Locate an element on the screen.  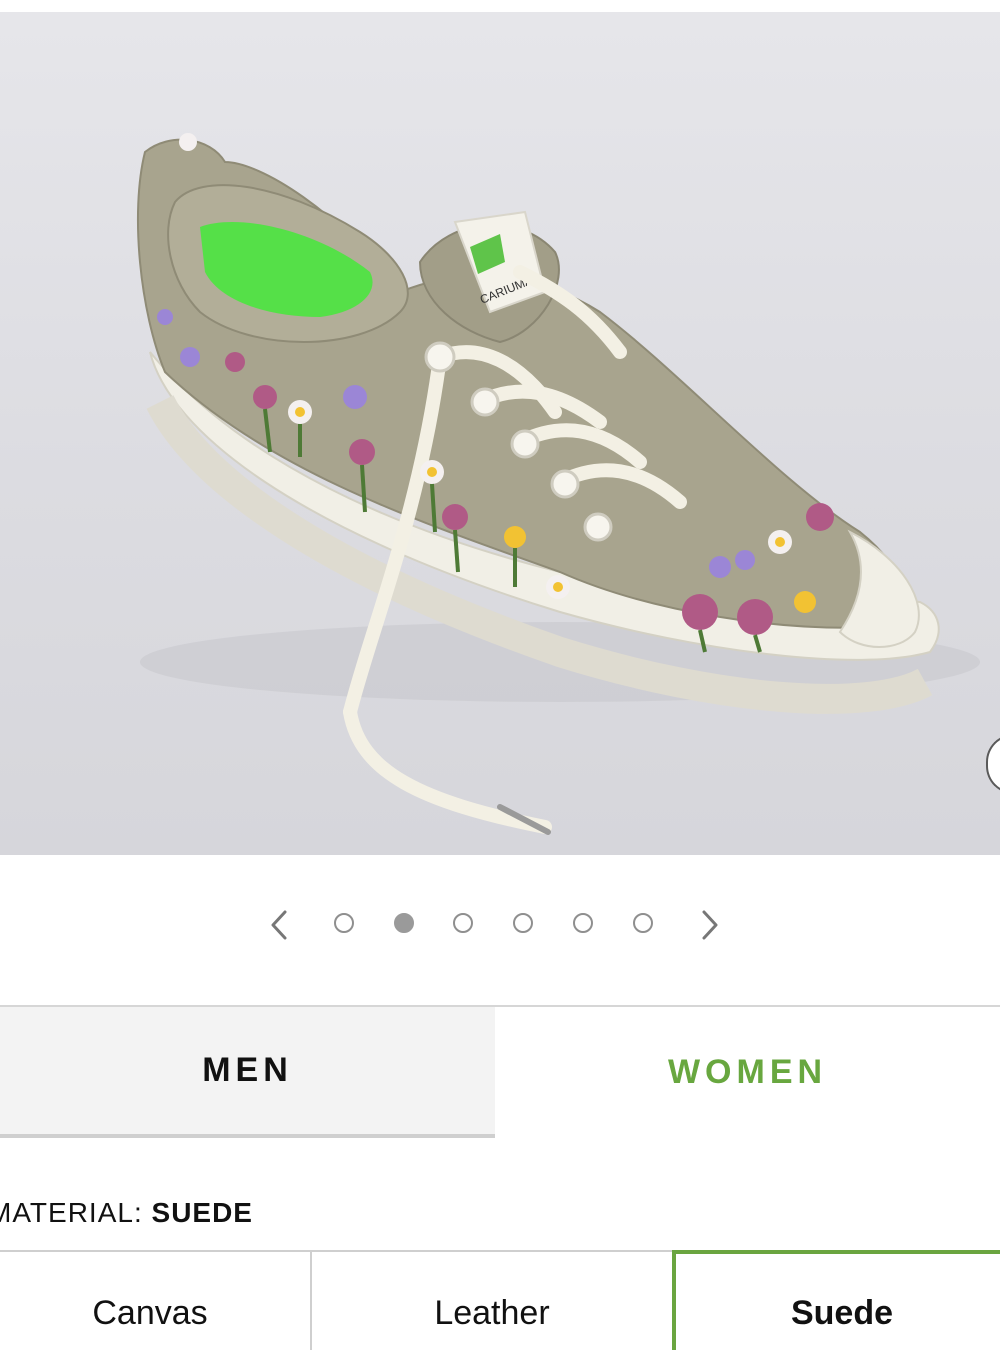
material-options: Canvas Leather Suede is located at coordinates (500, 1300).